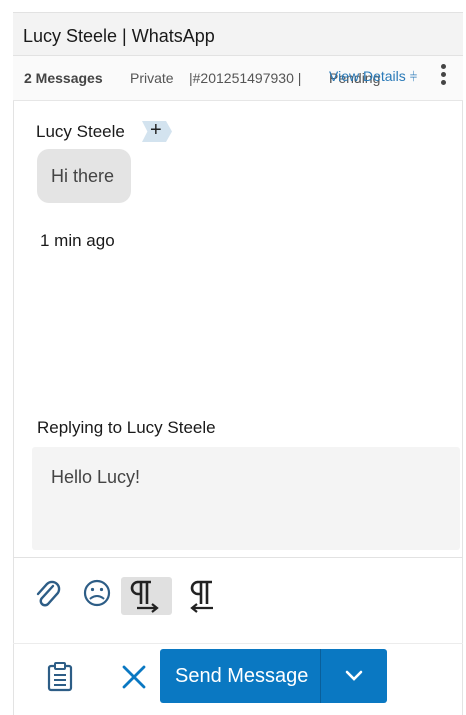 Image resolution: width=466 pixels, height=715 pixels. I want to click on message-count: 2 Messages, so click(63, 78).